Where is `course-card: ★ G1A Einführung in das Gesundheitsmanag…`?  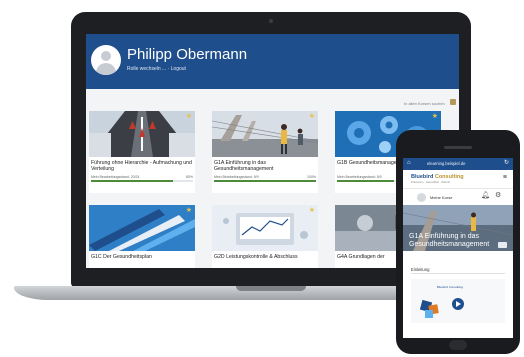
course-card: ★ G1A Einführung in das Gesundheitsmanag… is located at coordinates (265, 152).